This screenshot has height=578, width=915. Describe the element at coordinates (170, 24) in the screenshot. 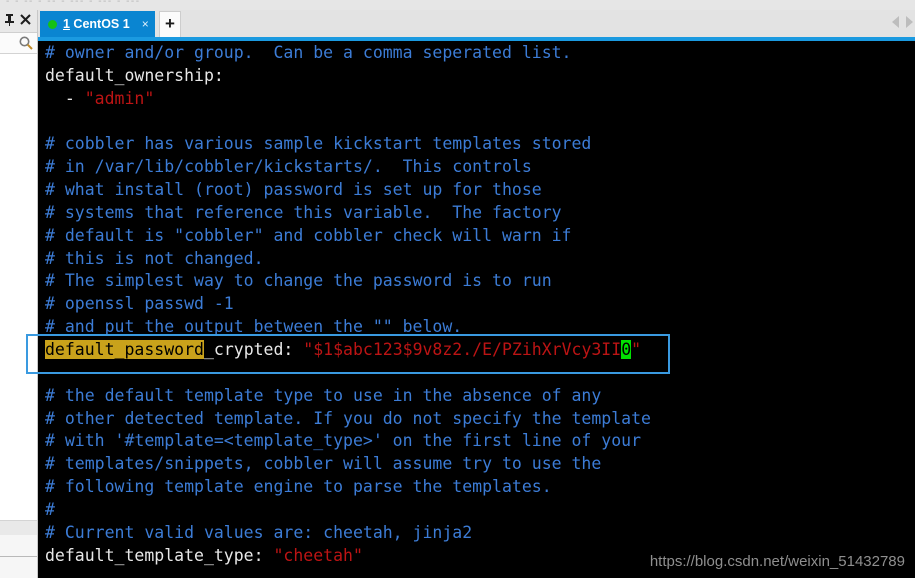

I see `new-tab-button: +` at that location.